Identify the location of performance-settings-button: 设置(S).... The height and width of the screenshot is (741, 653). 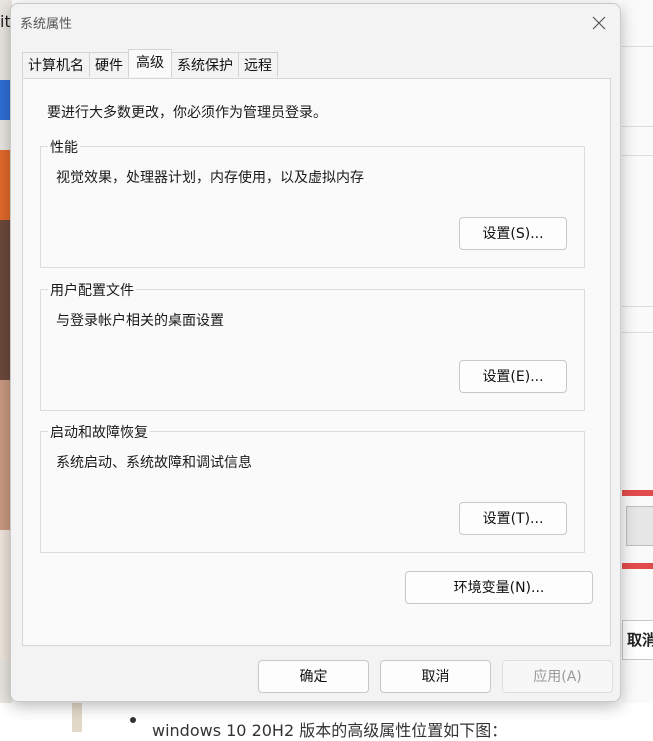
(513, 233).